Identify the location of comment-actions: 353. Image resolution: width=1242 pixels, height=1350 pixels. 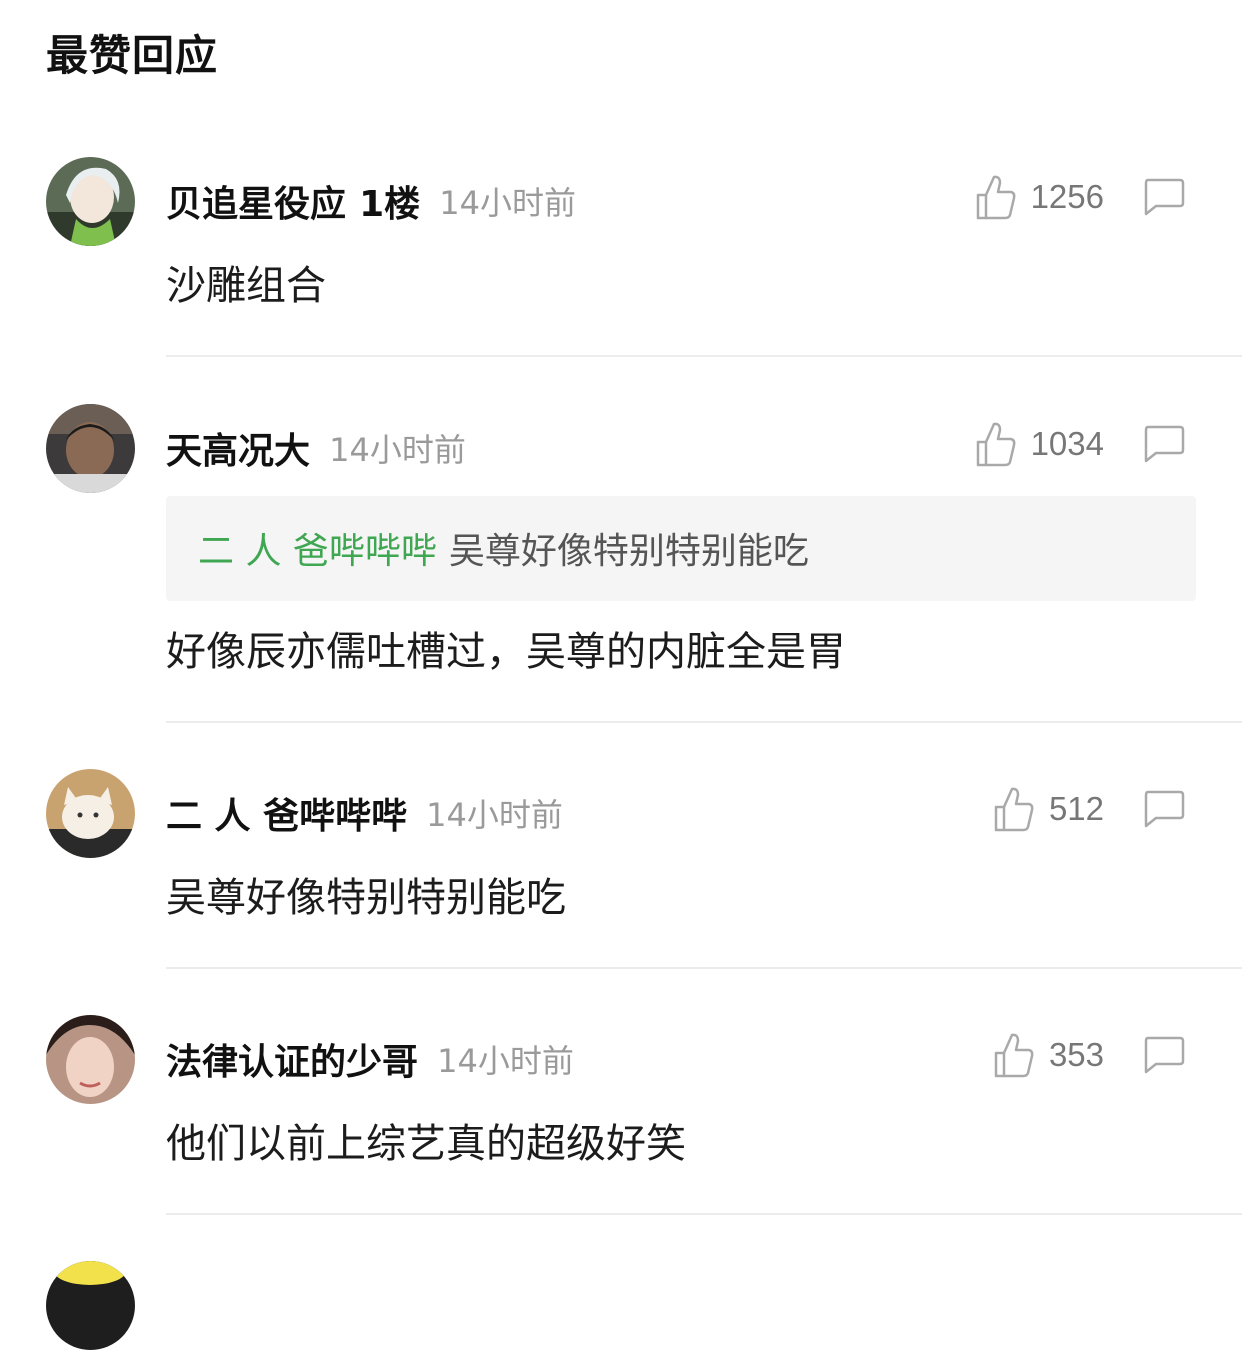
(1089, 1055).